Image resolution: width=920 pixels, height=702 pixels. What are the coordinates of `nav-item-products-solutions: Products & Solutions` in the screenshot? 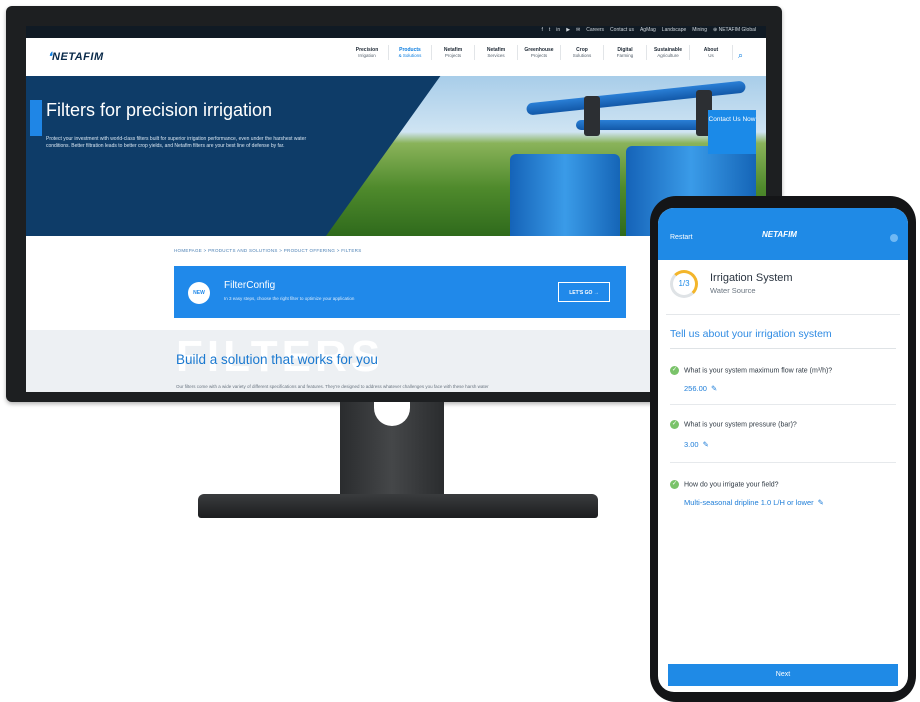 It's located at (410, 52).